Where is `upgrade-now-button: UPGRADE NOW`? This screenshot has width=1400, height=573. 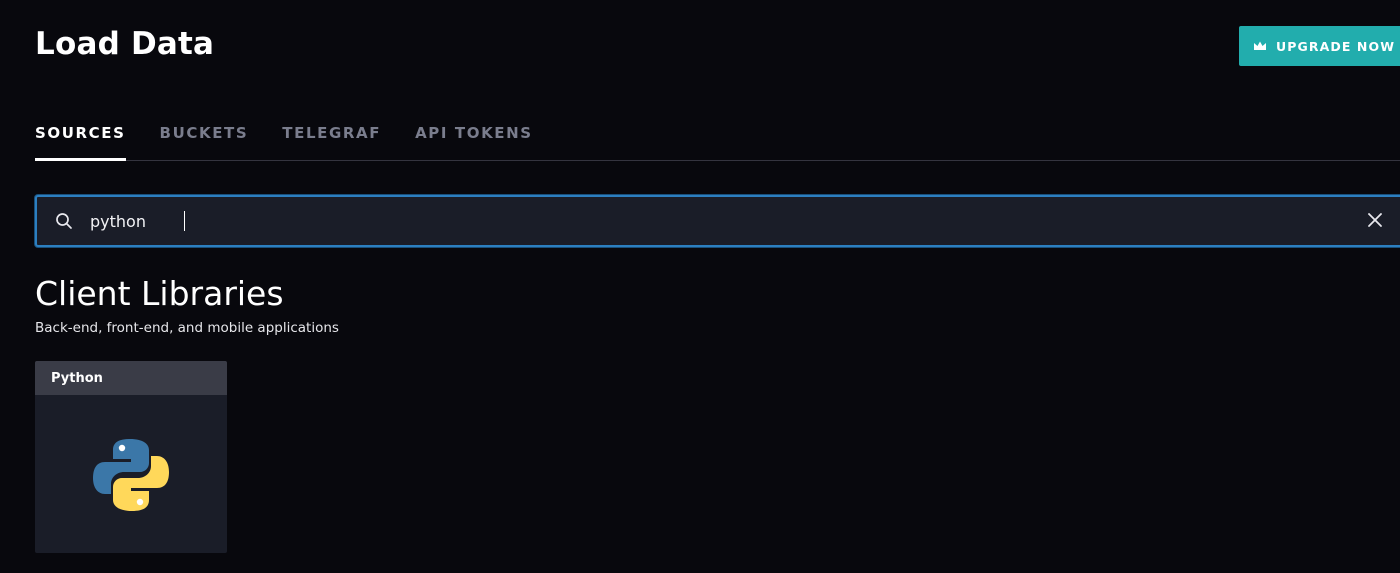 upgrade-now-button: UPGRADE NOW is located at coordinates (1319, 46).